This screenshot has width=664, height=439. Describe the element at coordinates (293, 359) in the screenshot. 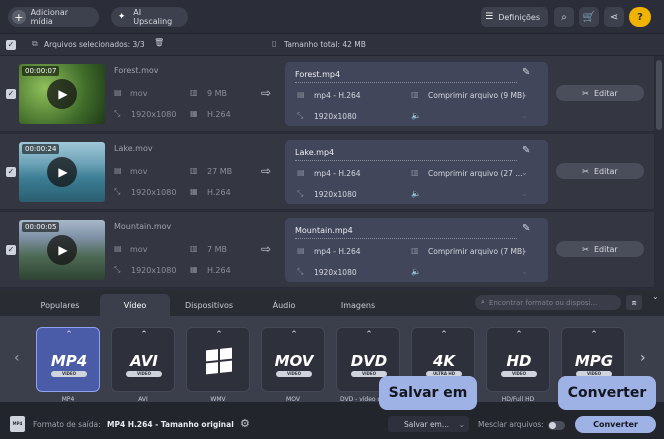

I see `format-option: ⌃ MOV VIDEO` at that location.